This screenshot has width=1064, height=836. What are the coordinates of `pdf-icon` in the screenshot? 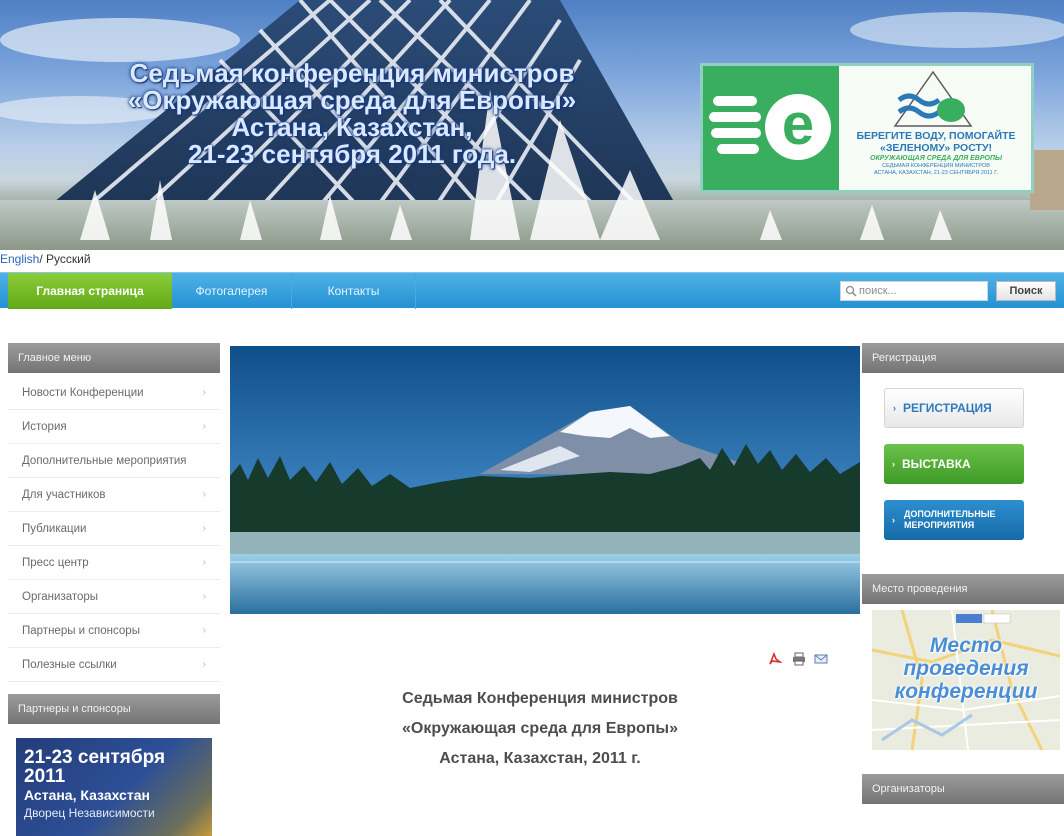 It's located at (775, 658).